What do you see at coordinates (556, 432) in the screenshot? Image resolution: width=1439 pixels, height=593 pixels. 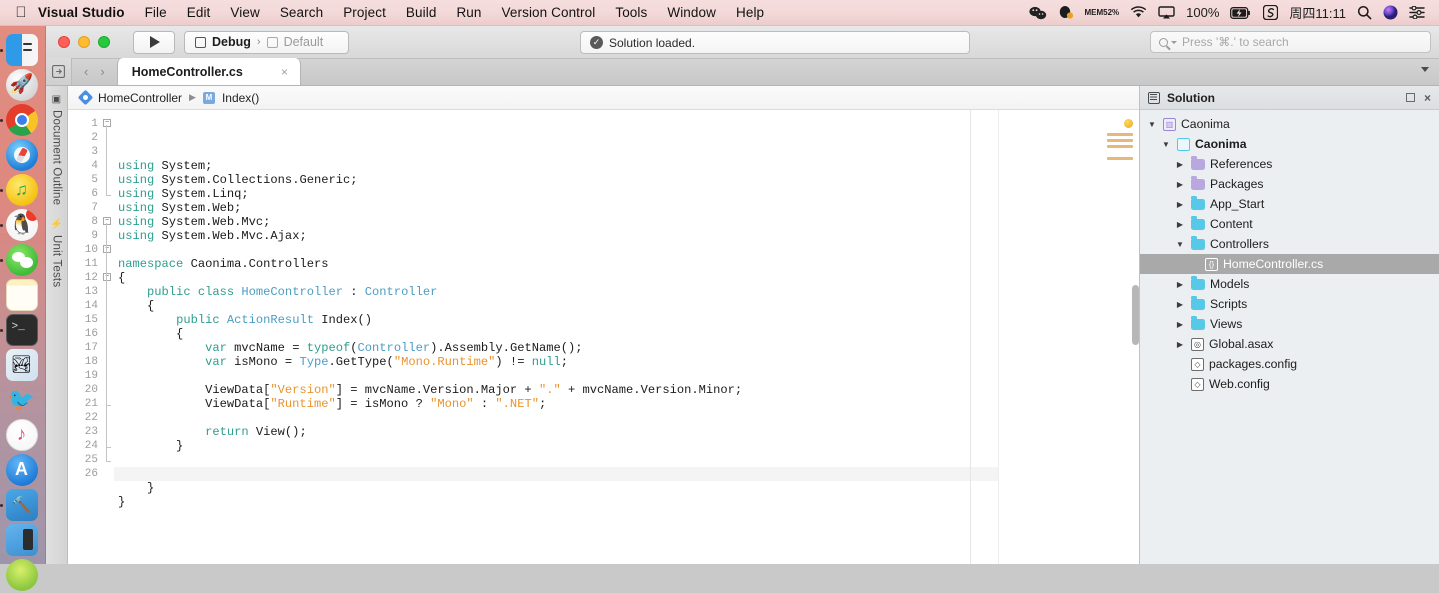 I see `code-line: return View();` at bounding box center [556, 432].